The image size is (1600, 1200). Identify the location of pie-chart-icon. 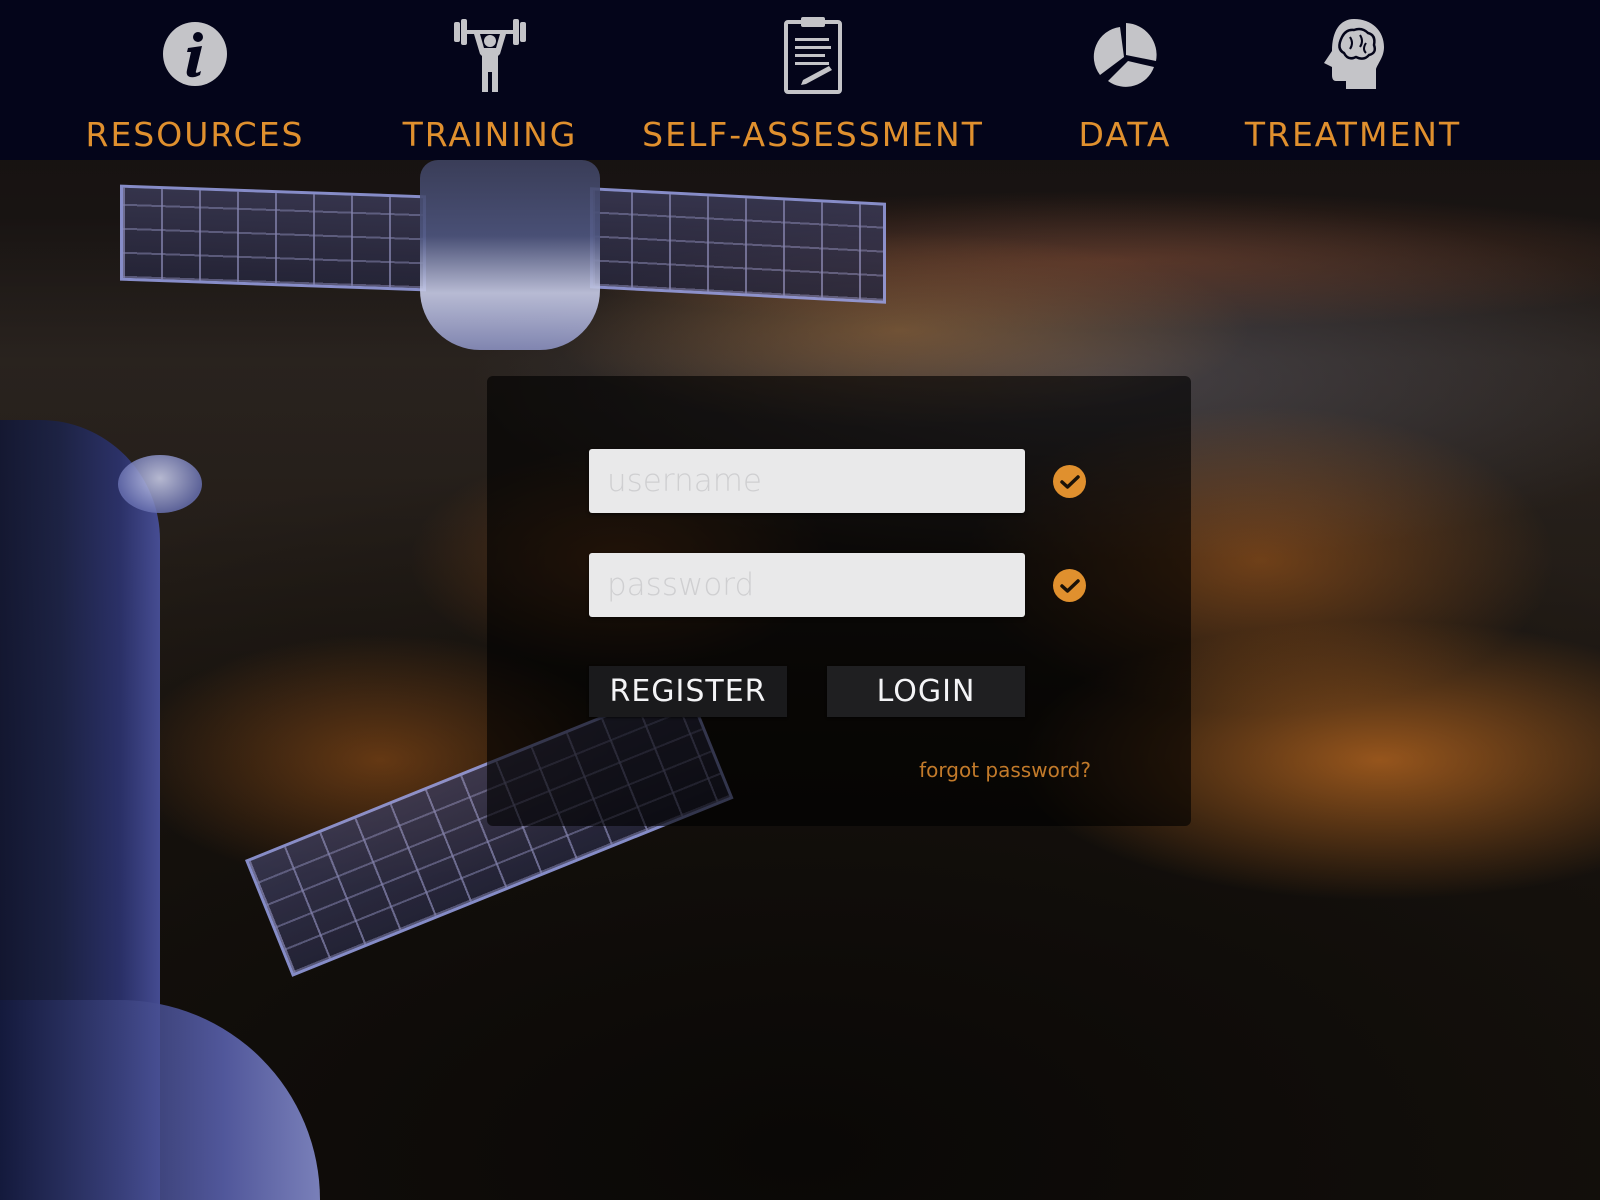
(1125, 54).